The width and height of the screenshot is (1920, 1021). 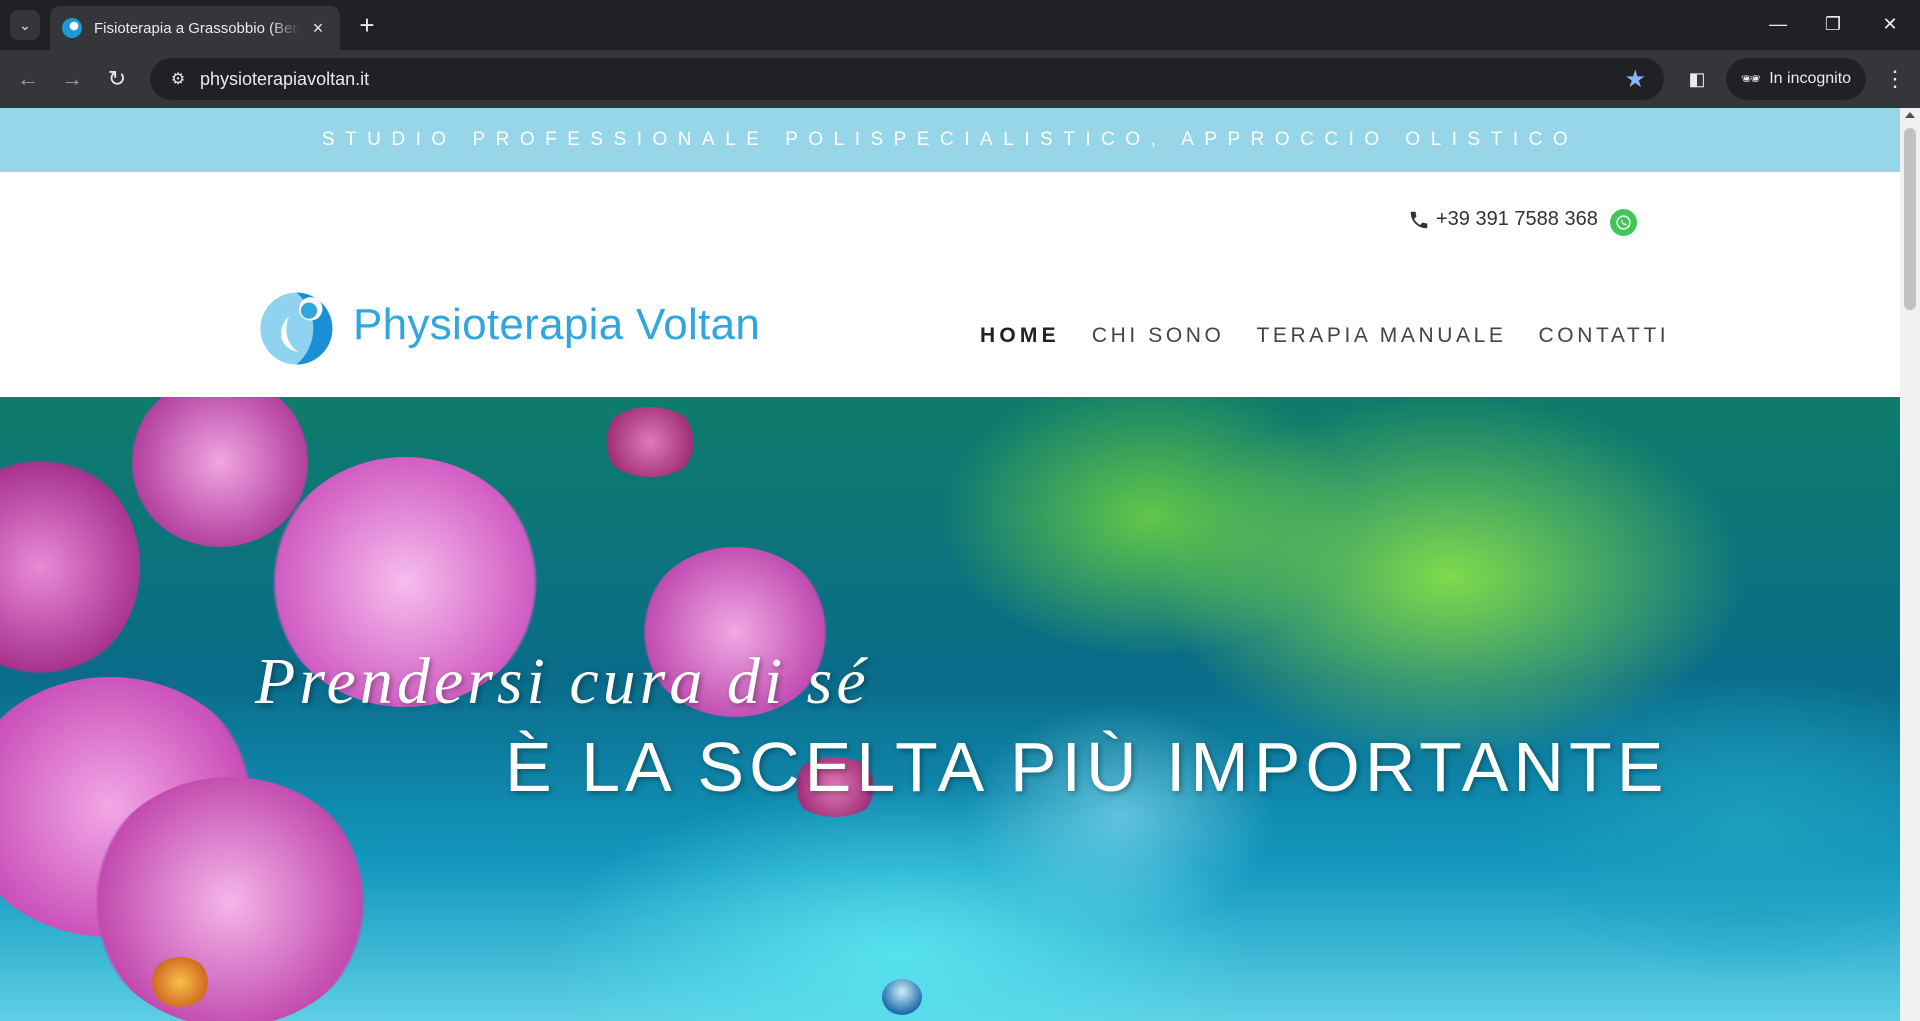 What do you see at coordinates (1751, 79) in the screenshot?
I see `incognito-icon: 🕶` at bounding box center [1751, 79].